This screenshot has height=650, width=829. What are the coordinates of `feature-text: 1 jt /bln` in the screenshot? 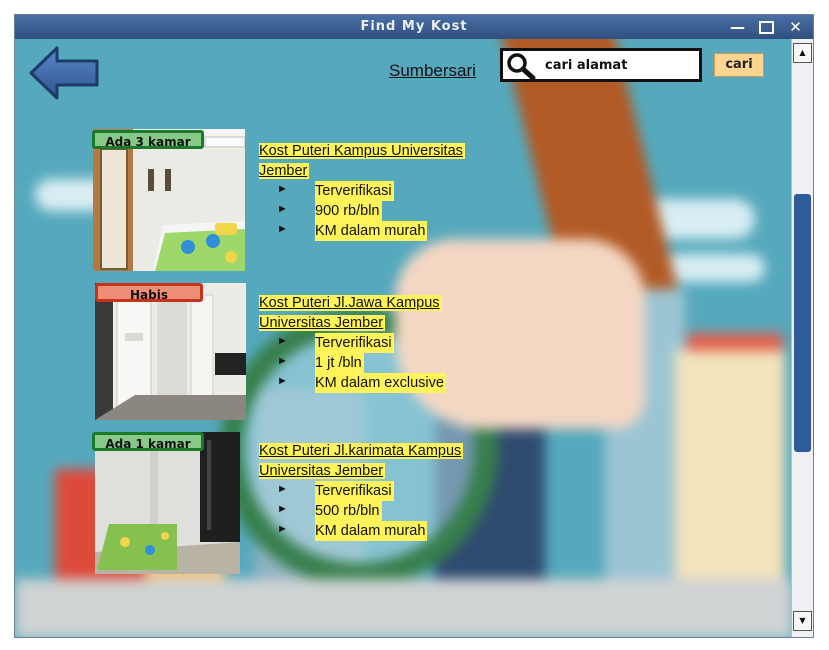 It's located at (339, 363).